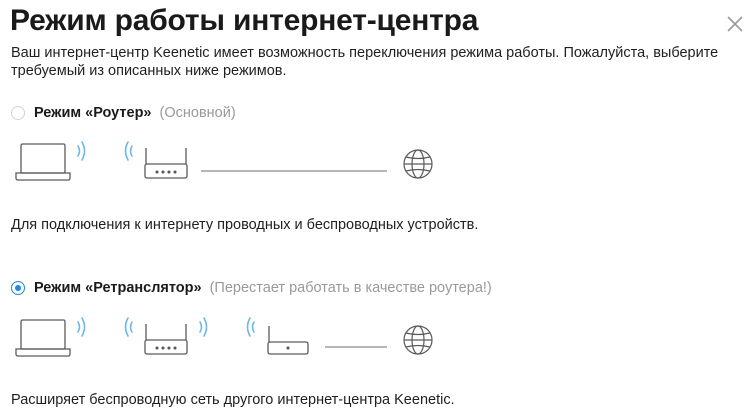 The height and width of the screenshot is (419, 751). I want to click on close-icon, so click(735, 24).